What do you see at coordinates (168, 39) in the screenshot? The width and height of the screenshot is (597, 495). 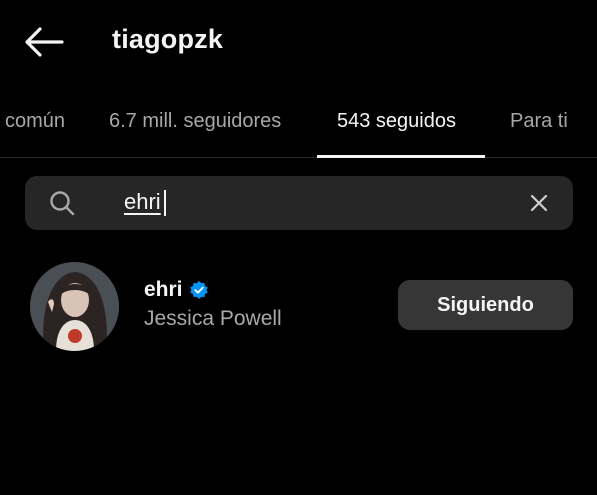 I see `page-title: tiagopzk` at bounding box center [168, 39].